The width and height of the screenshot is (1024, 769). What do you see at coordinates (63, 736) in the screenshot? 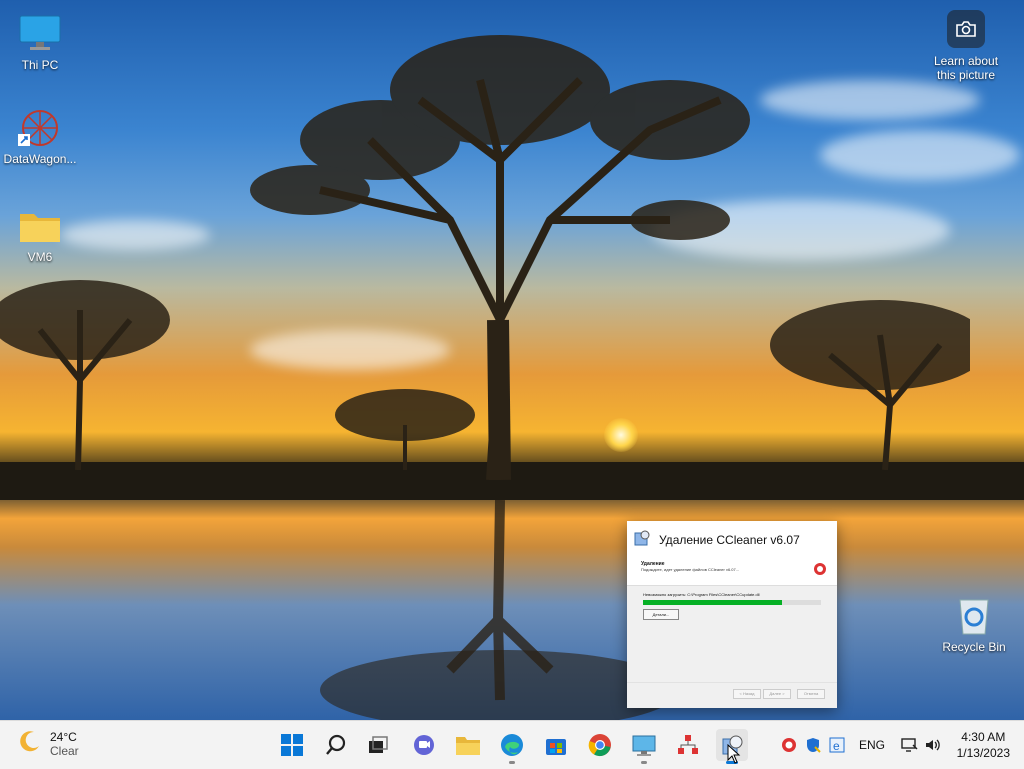
I see `weather-temp: 24°C` at bounding box center [63, 736].